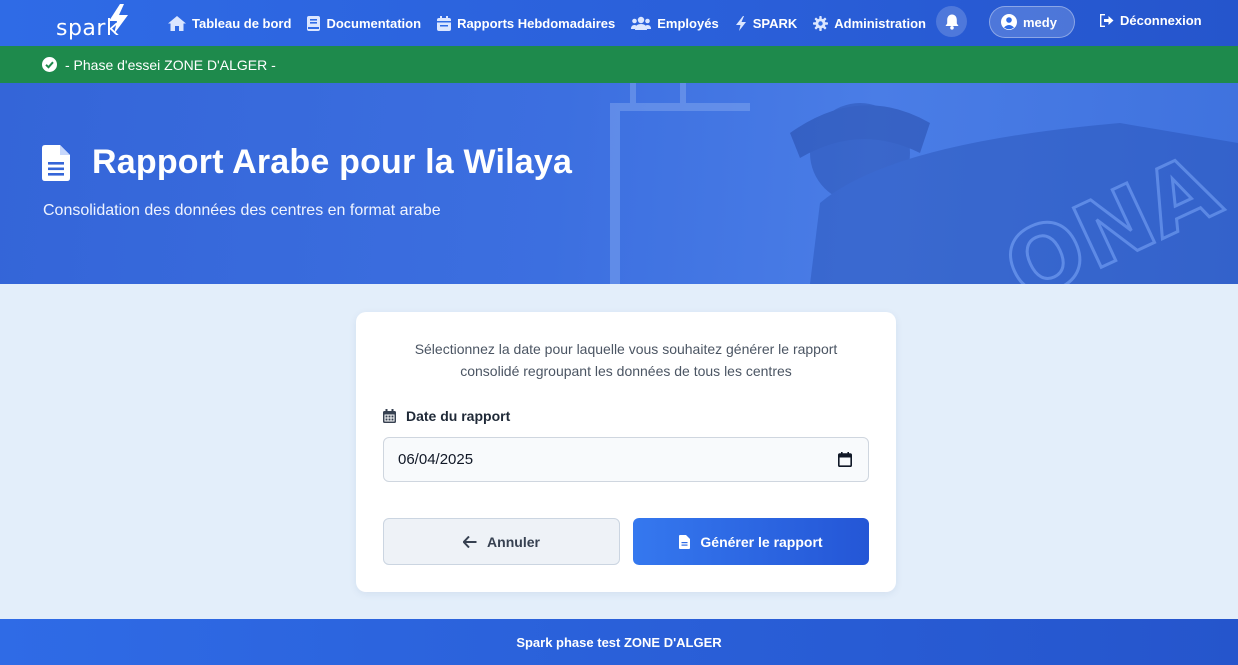  What do you see at coordinates (1107, 20) in the screenshot?
I see `sign-out-icon` at bounding box center [1107, 20].